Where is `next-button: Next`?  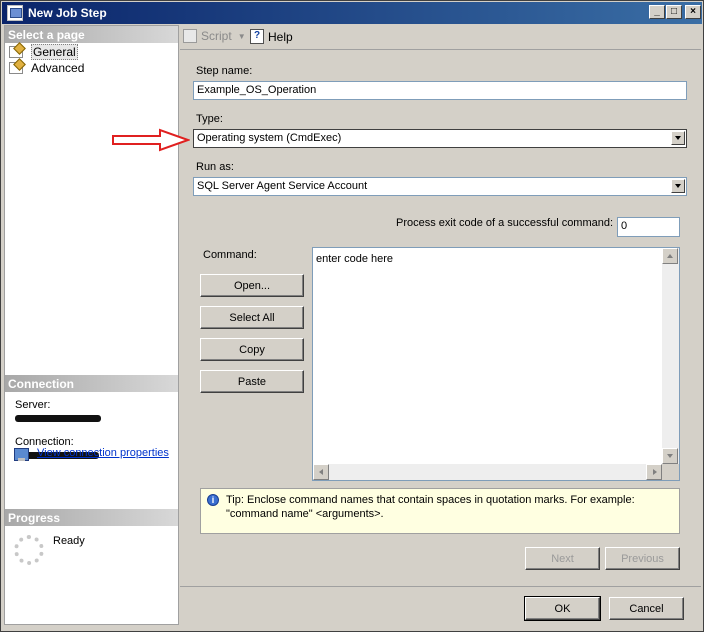
next-button: Next is located at coordinates (562, 558).